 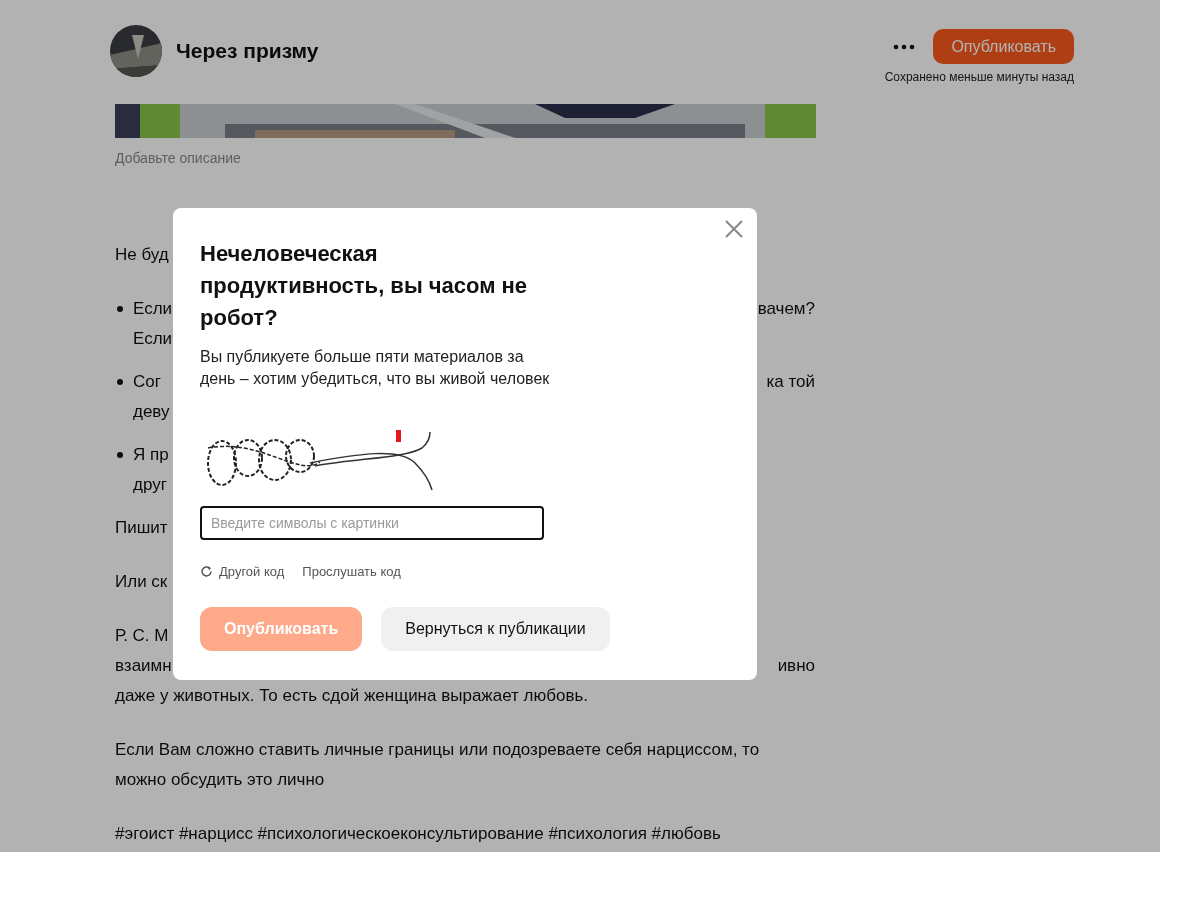 What do you see at coordinates (418, 834) in the screenshot?
I see `article-text: #эгоист #нарцисс #психологическоеконсультирование #психология #любовь` at bounding box center [418, 834].